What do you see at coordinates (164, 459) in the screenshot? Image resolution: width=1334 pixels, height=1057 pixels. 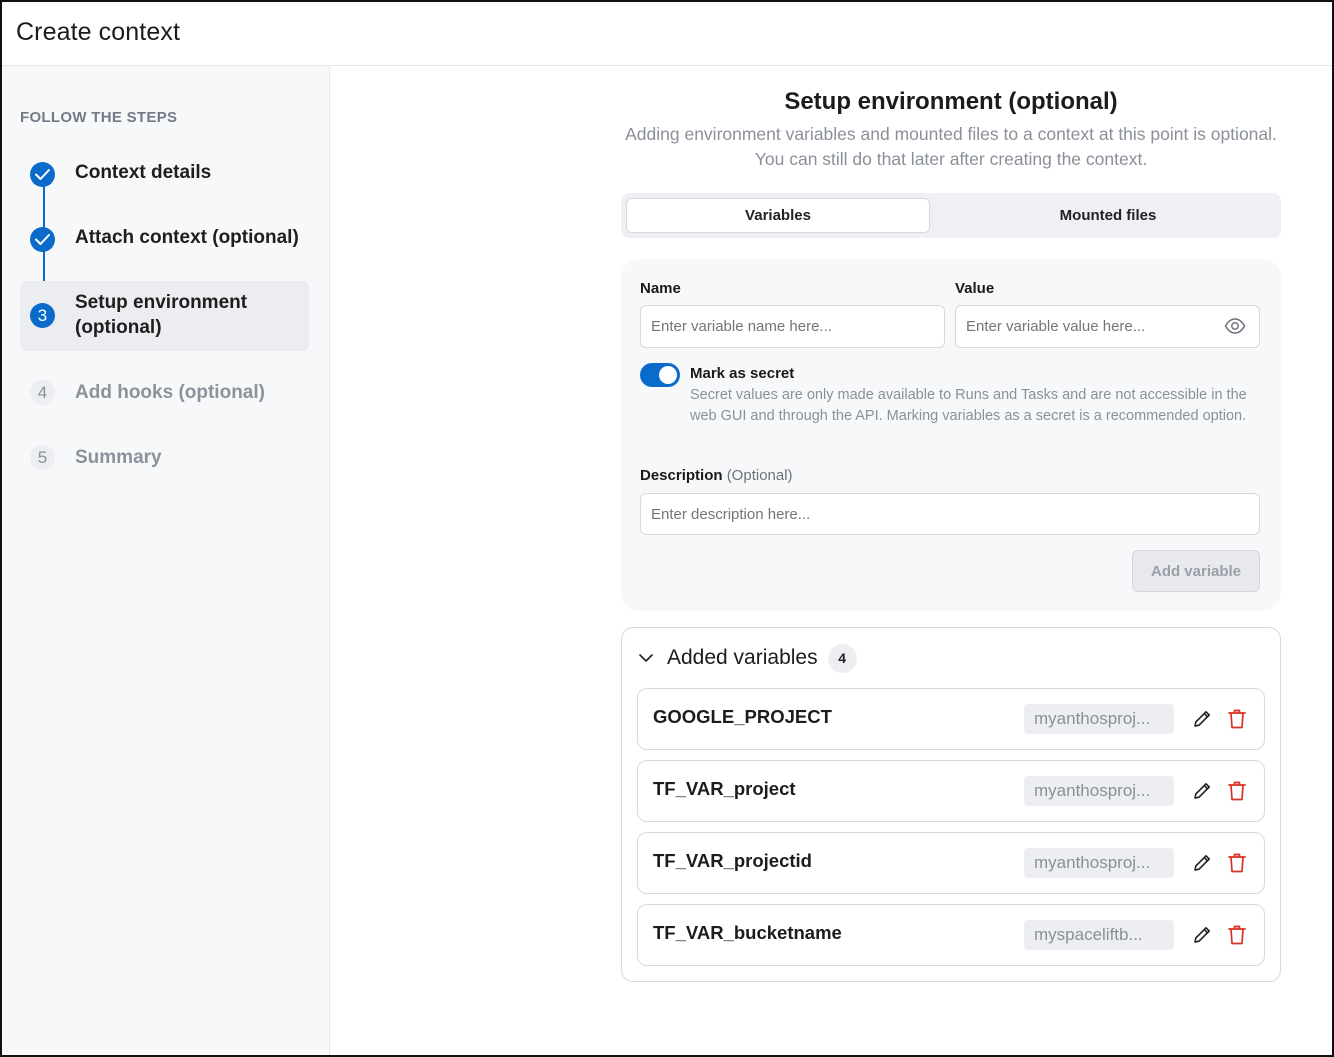 I see `step-summary: 5 Summary` at bounding box center [164, 459].